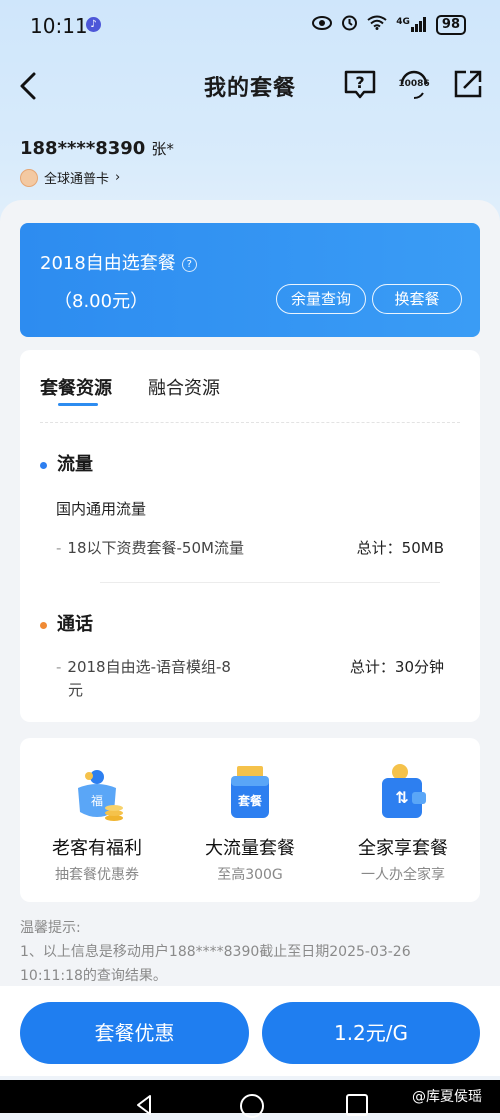 Image resolution: width=500 pixels, height=1120 pixels. I want to click on user-phone-line: 188****8390 张*, so click(97, 148).